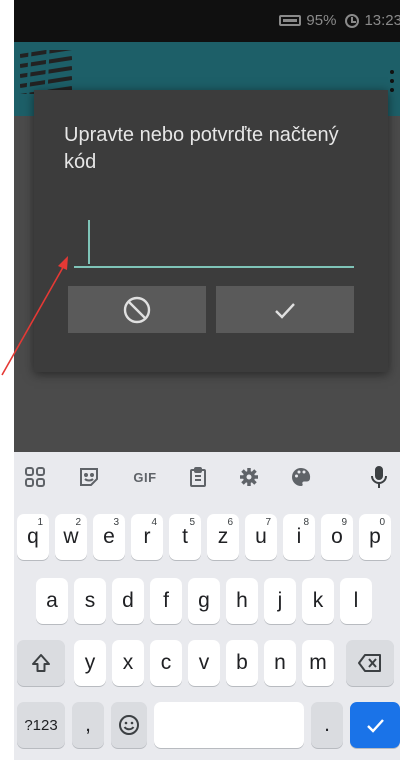 The width and height of the screenshot is (400, 760). I want to click on gif-button: GIF, so click(145, 477).